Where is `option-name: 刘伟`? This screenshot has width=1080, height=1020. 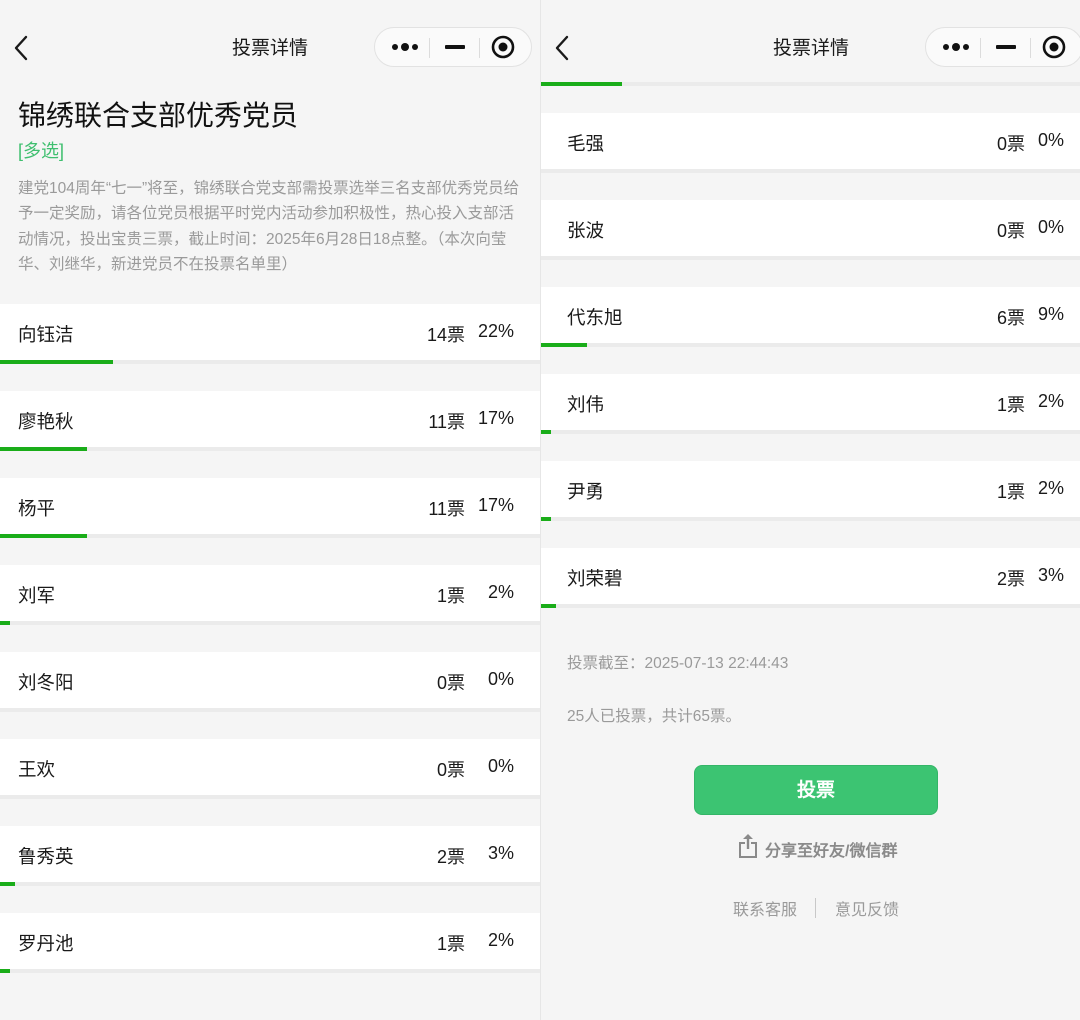
option-name: 刘伟 is located at coordinates (586, 404).